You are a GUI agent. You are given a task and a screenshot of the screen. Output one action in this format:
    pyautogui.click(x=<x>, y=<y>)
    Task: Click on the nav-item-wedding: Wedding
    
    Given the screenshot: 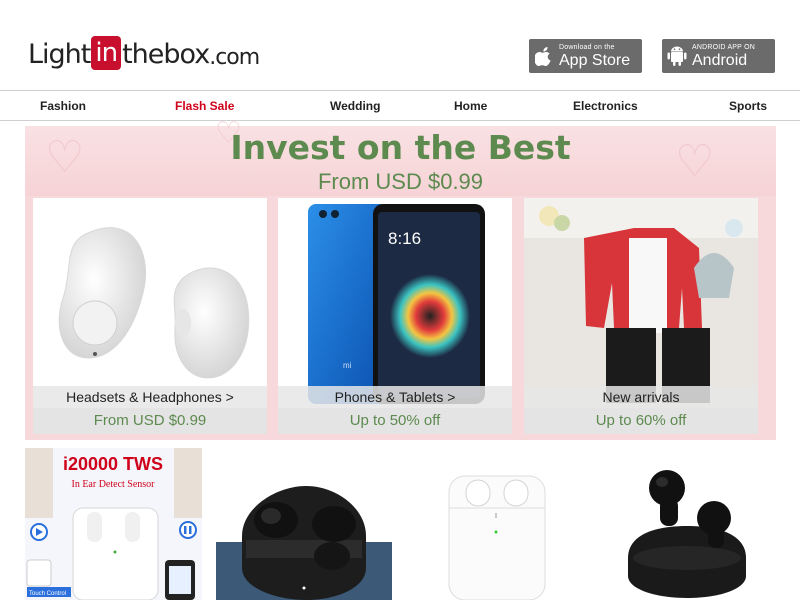 What is the action you would take?
    pyautogui.click(x=355, y=106)
    